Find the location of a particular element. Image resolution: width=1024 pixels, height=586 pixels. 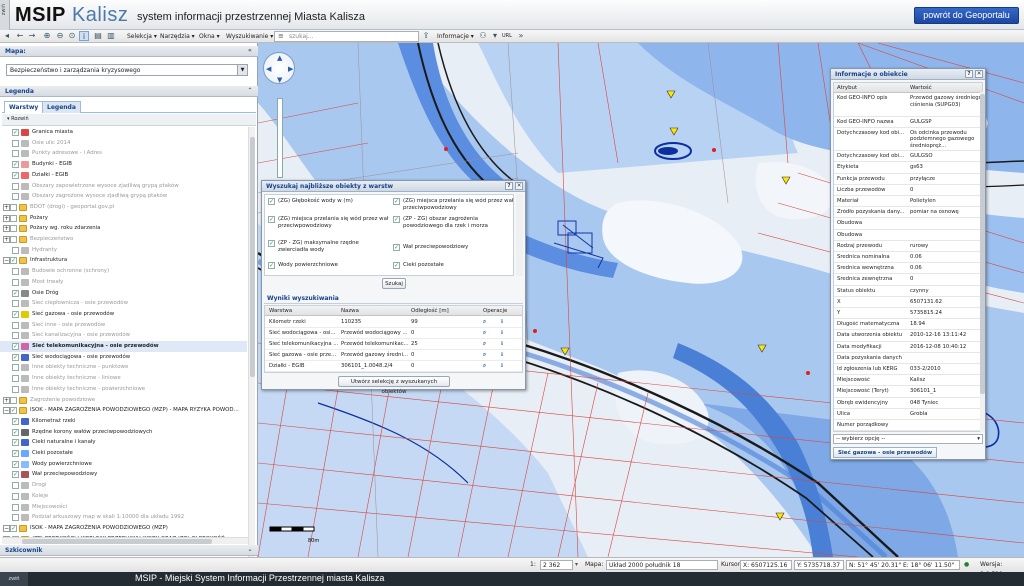

layer-tree-item: + Pożary is located at coordinates (123, 218).